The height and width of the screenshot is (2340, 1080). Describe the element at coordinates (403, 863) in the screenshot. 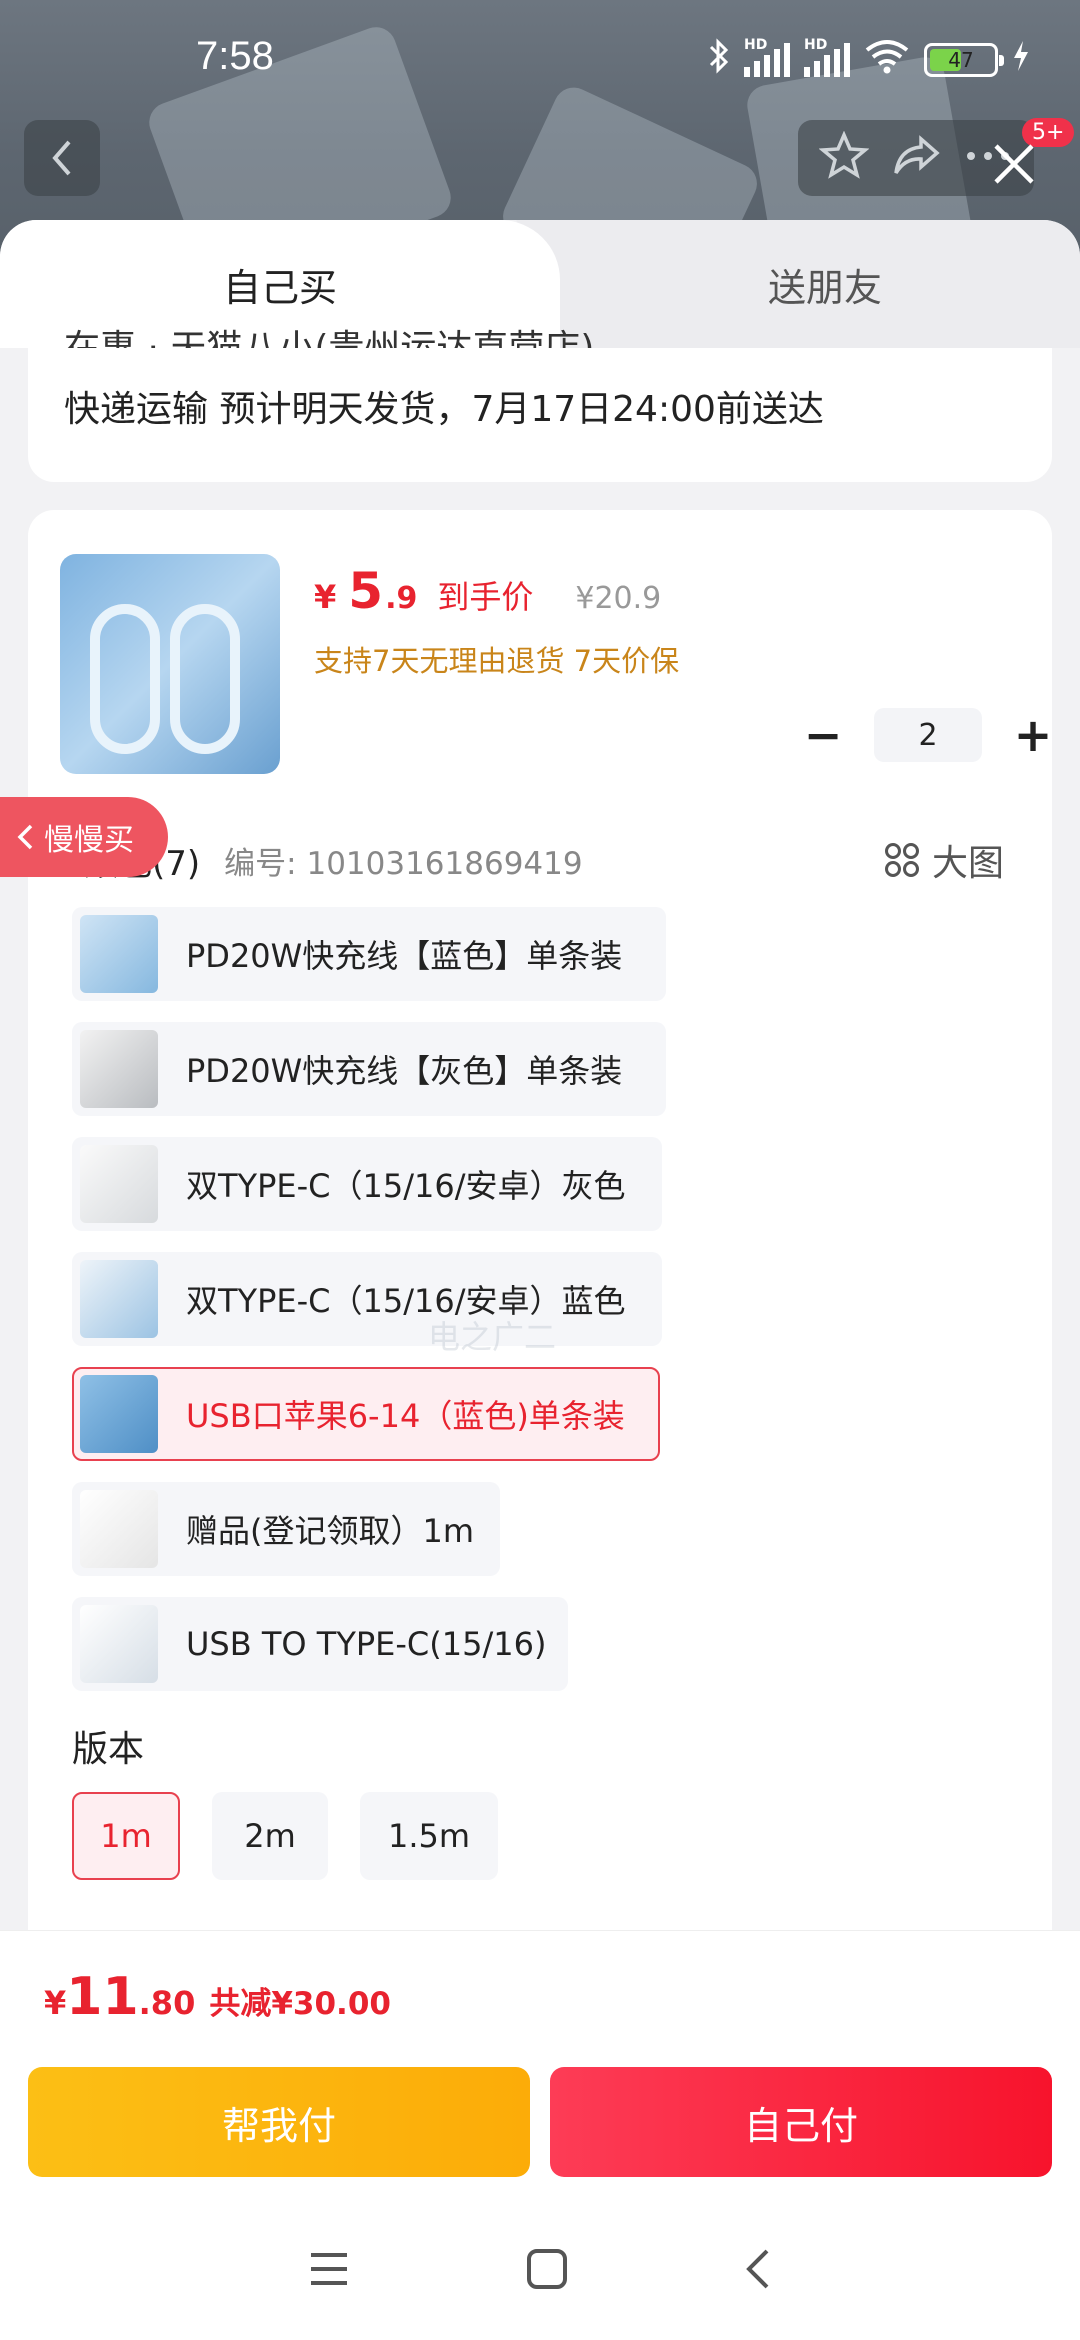

I see `sku-code: 编号: 10103161869419` at that location.